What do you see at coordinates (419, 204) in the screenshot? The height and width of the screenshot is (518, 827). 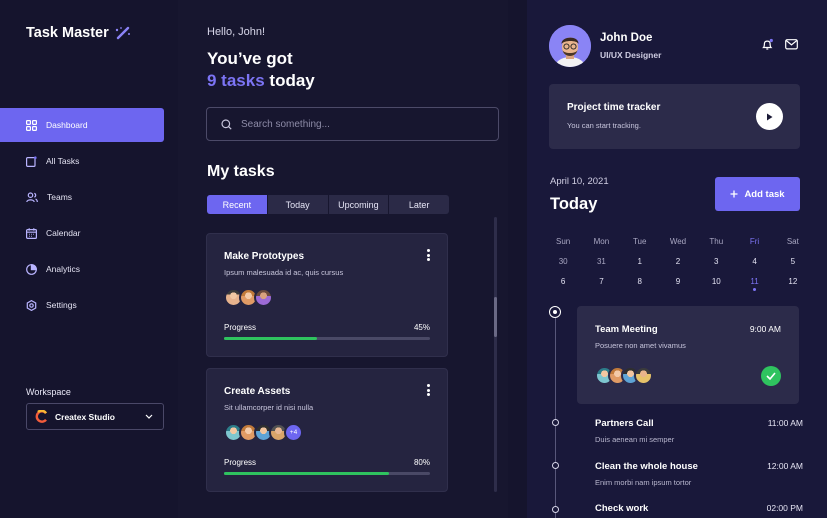 I see `tab-later: Later` at bounding box center [419, 204].